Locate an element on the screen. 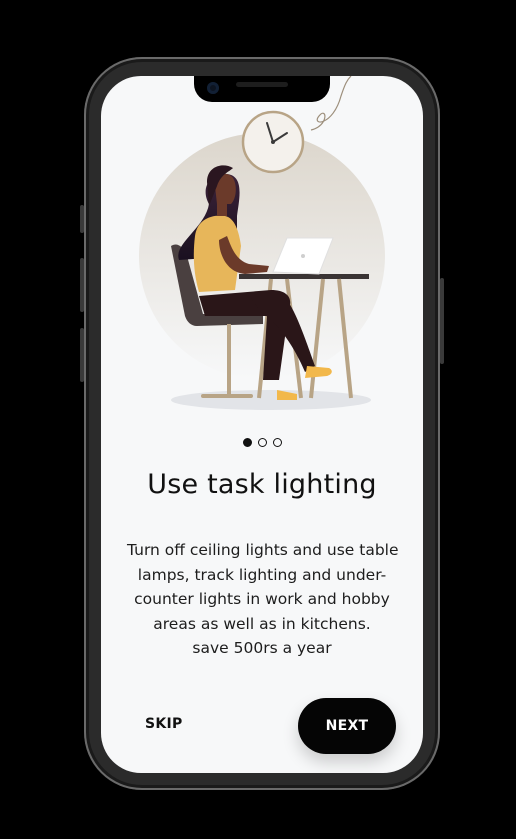 This screenshot has height=839, width=516. savings-line: save 500rs a year is located at coordinates (262, 648).